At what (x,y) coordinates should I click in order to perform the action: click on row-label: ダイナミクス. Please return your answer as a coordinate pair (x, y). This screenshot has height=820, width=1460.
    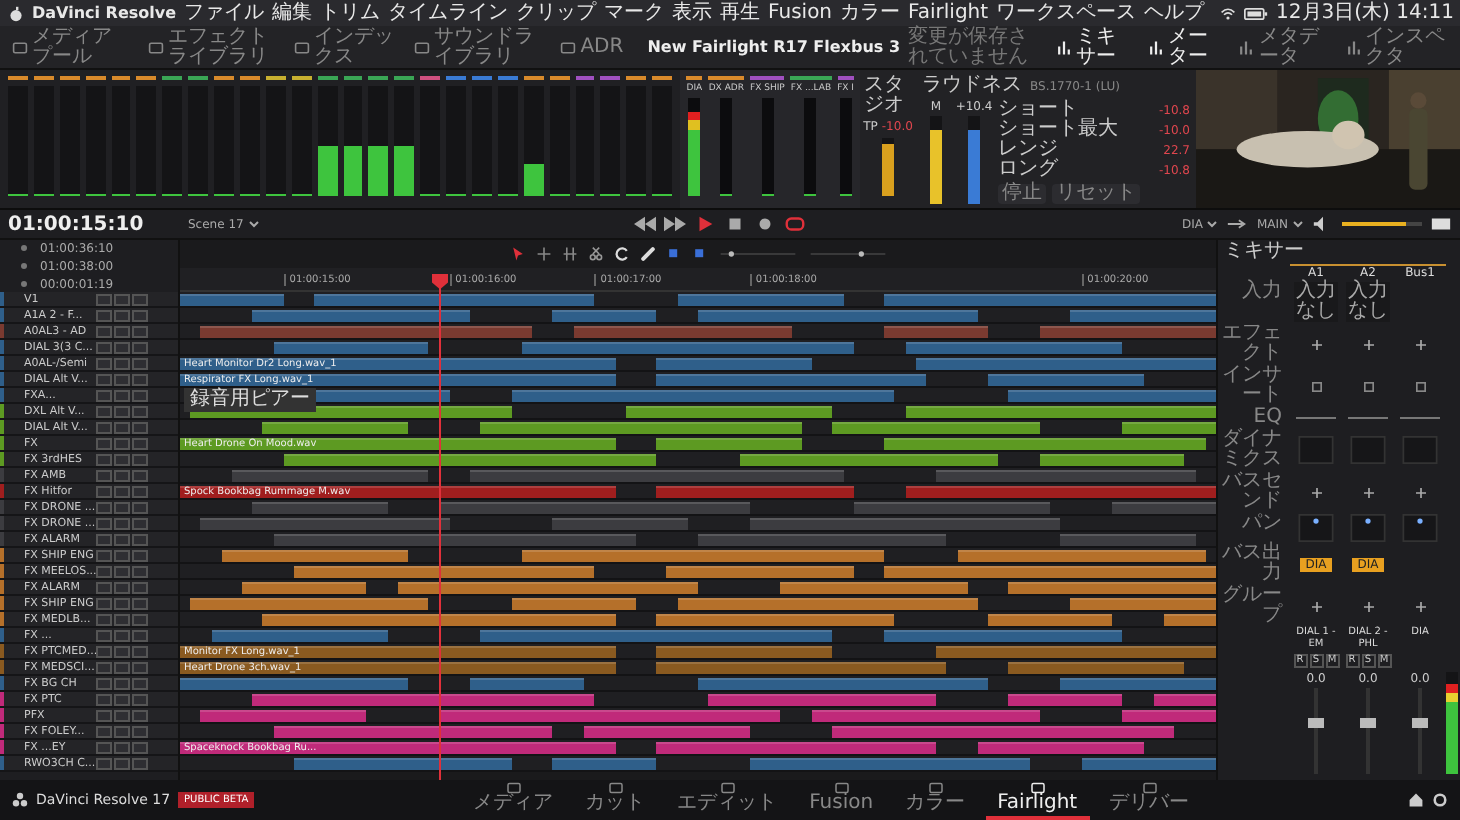
    Looking at the image, I should click on (1251, 450).